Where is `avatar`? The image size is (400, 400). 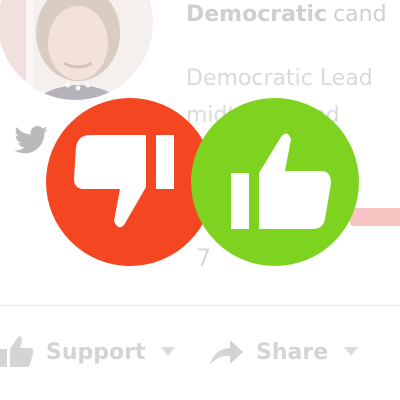 avatar is located at coordinates (76, 50).